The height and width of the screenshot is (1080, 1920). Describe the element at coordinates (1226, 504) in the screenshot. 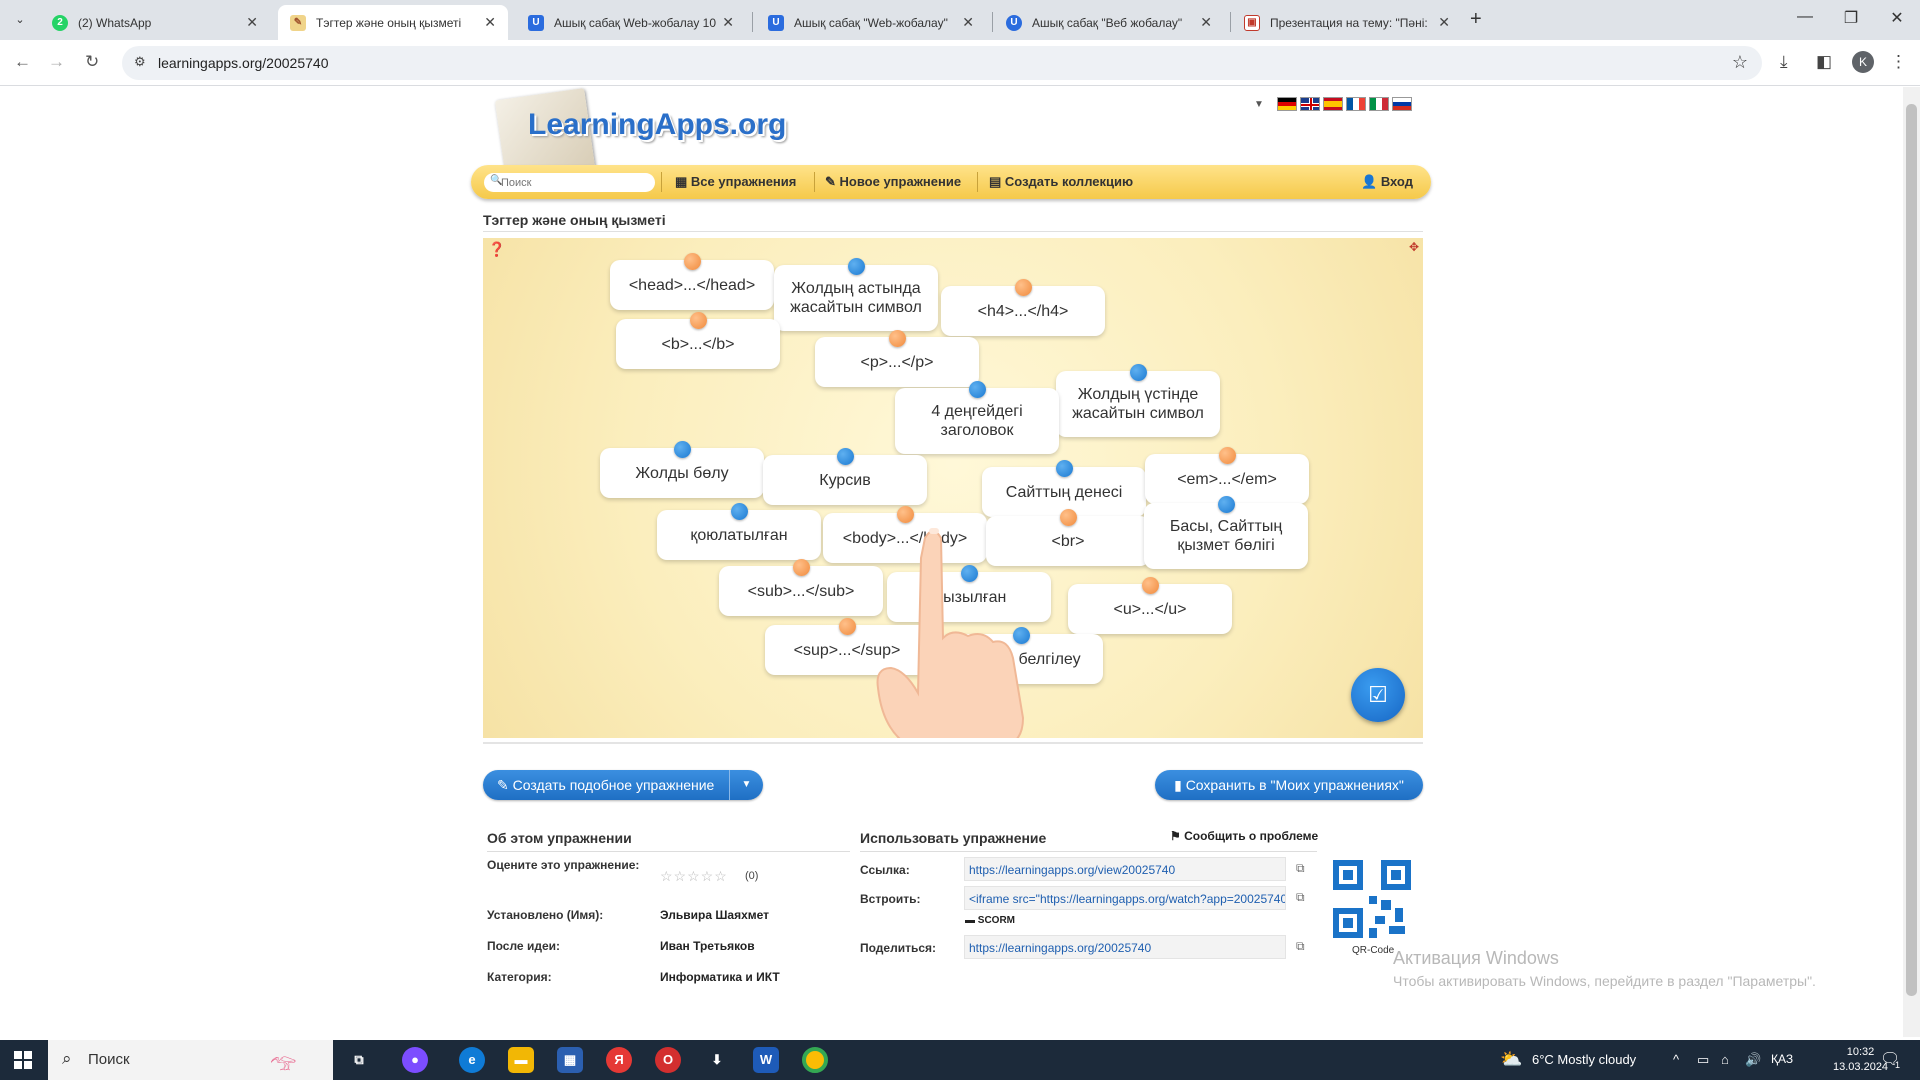

I see `pin-blue-icon` at that location.